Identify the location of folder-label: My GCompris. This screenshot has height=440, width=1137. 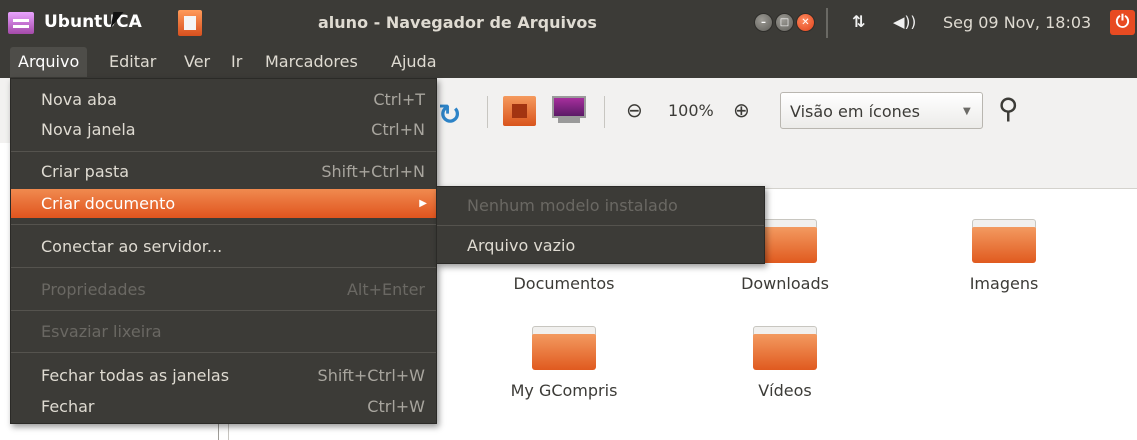
(564, 390).